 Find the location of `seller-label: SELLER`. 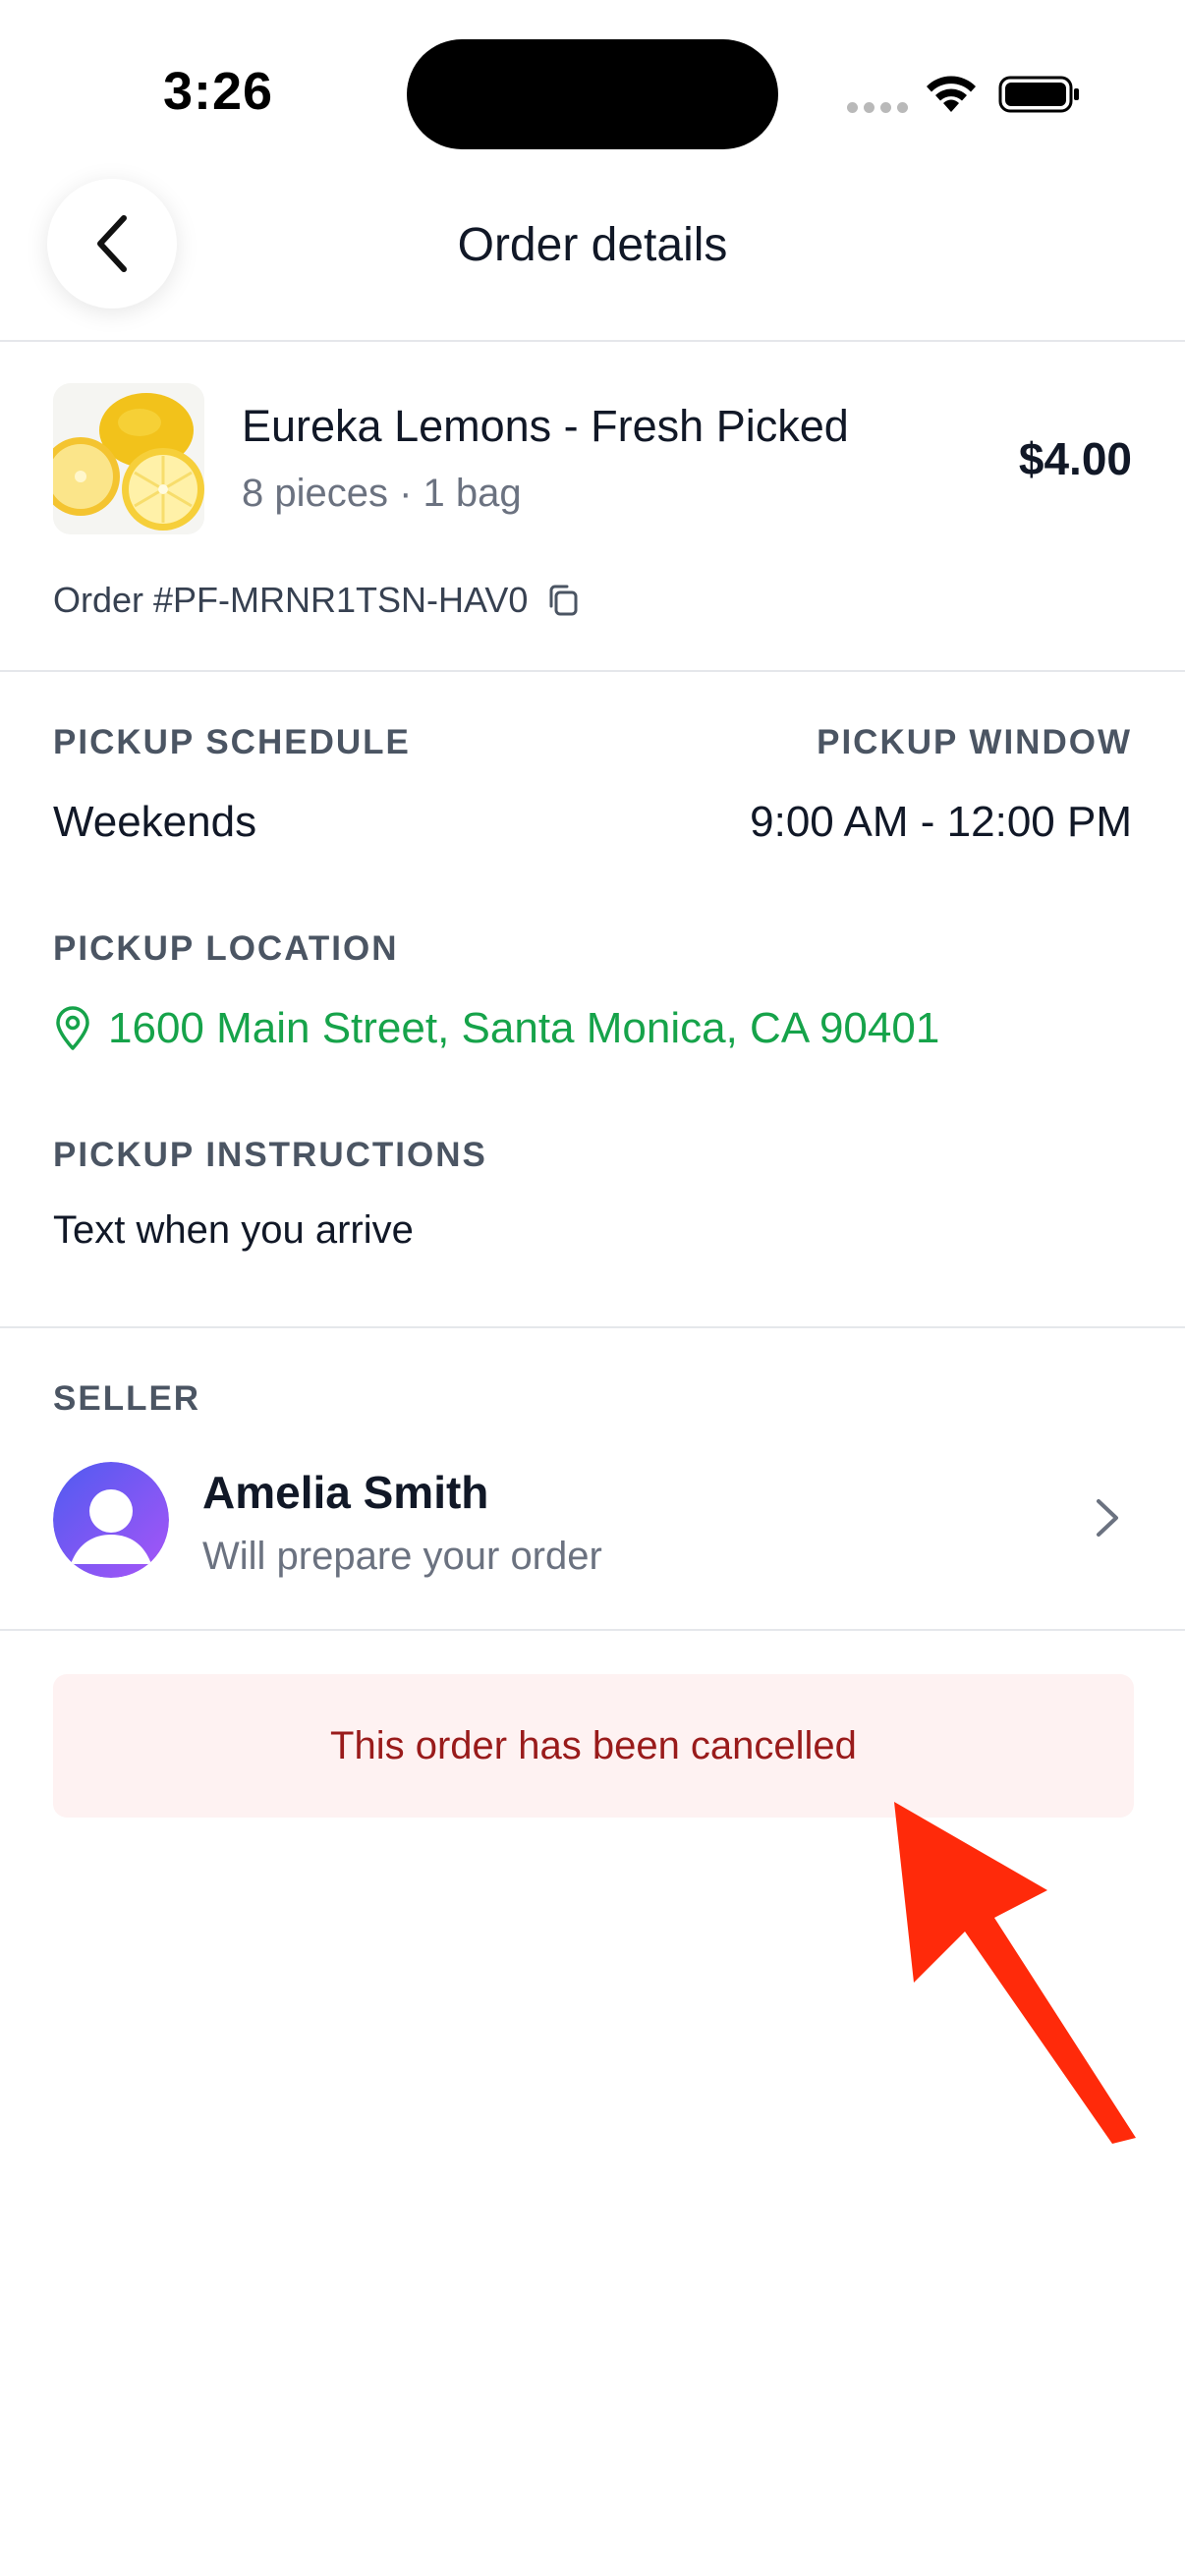

seller-label: SELLER is located at coordinates (127, 1398).